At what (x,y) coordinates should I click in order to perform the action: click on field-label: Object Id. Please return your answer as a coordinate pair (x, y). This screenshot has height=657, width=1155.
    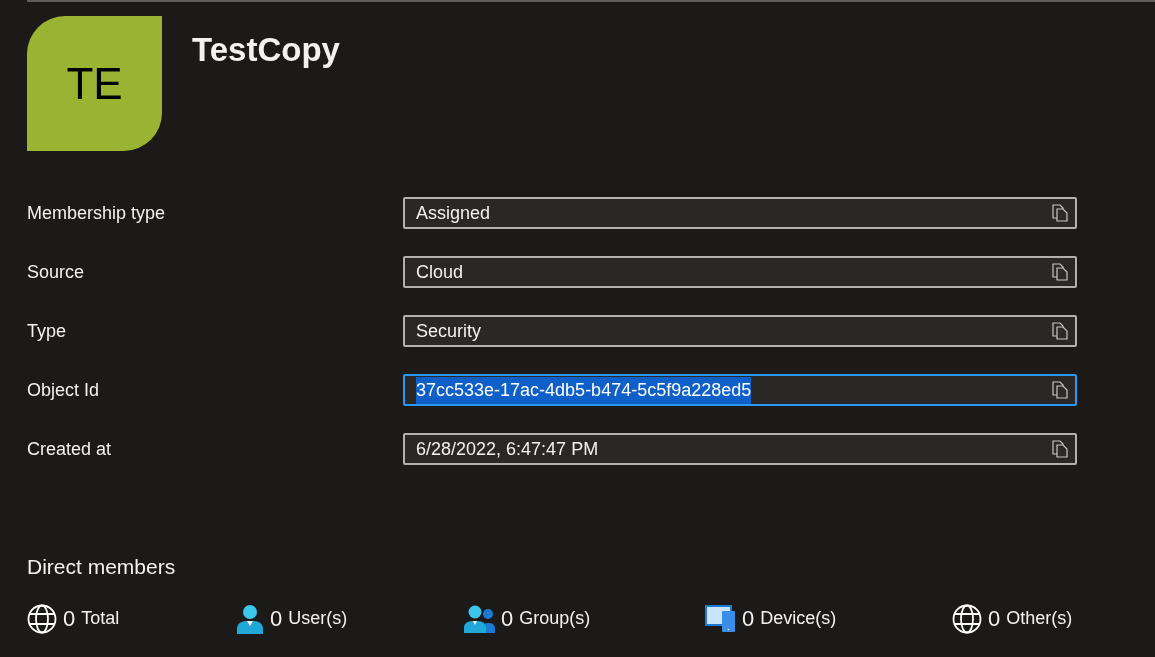
    Looking at the image, I should click on (64, 390).